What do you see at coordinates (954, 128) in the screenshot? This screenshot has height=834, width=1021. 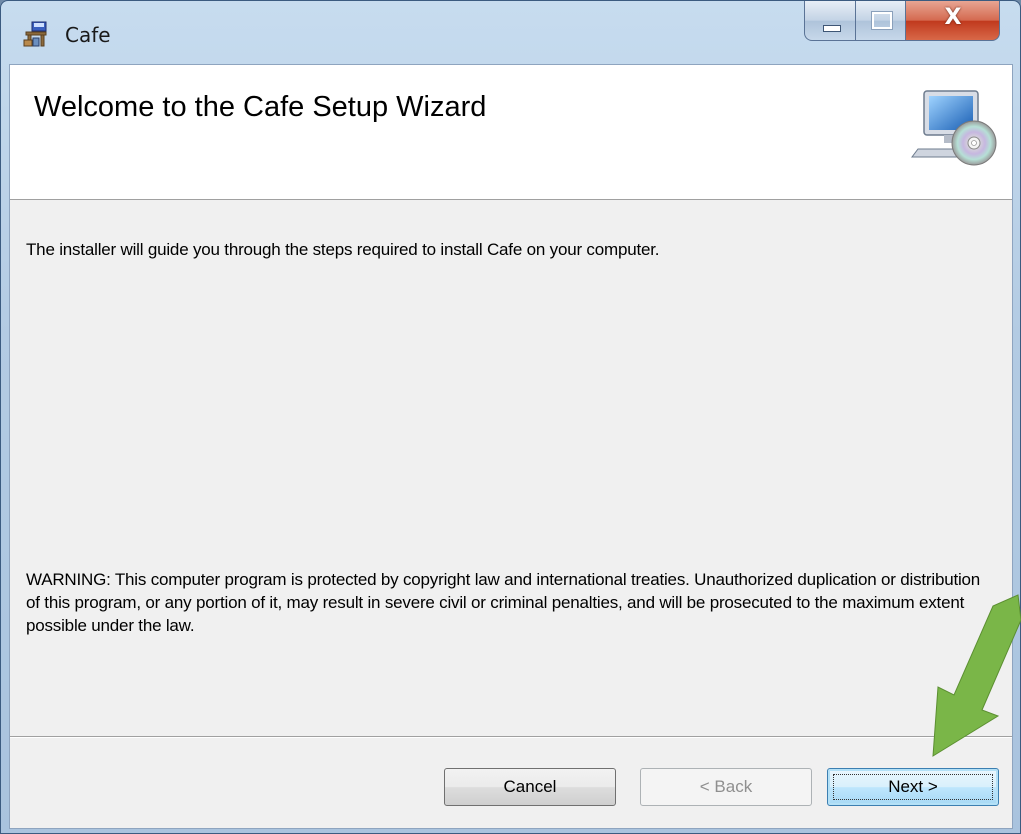 I see `computer-with-cd-icon` at bounding box center [954, 128].